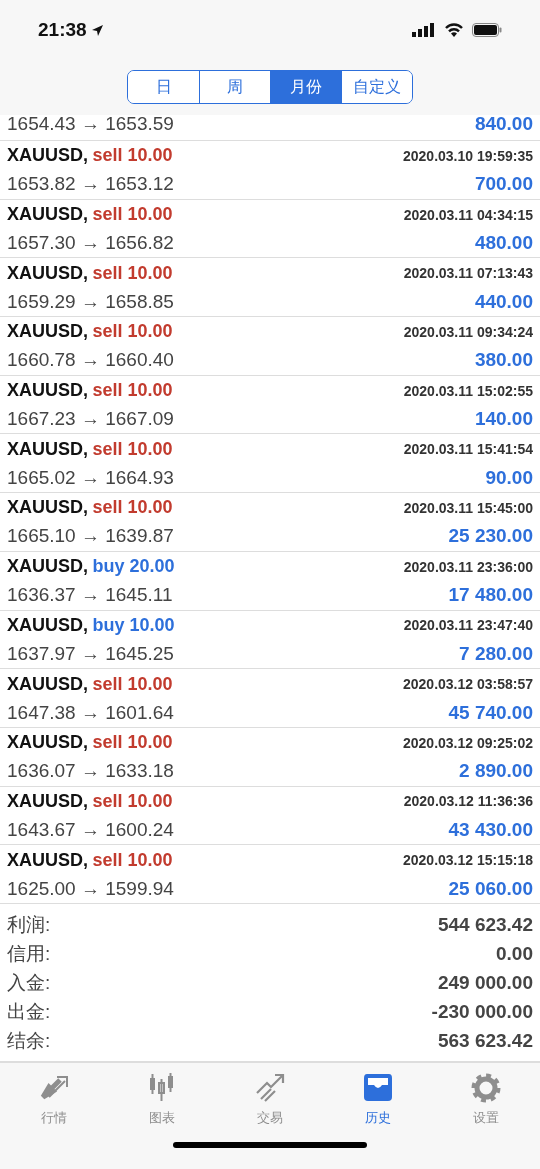 The image size is (540, 1169). I want to click on summary-value: 249 000.00, so click(485, 982).